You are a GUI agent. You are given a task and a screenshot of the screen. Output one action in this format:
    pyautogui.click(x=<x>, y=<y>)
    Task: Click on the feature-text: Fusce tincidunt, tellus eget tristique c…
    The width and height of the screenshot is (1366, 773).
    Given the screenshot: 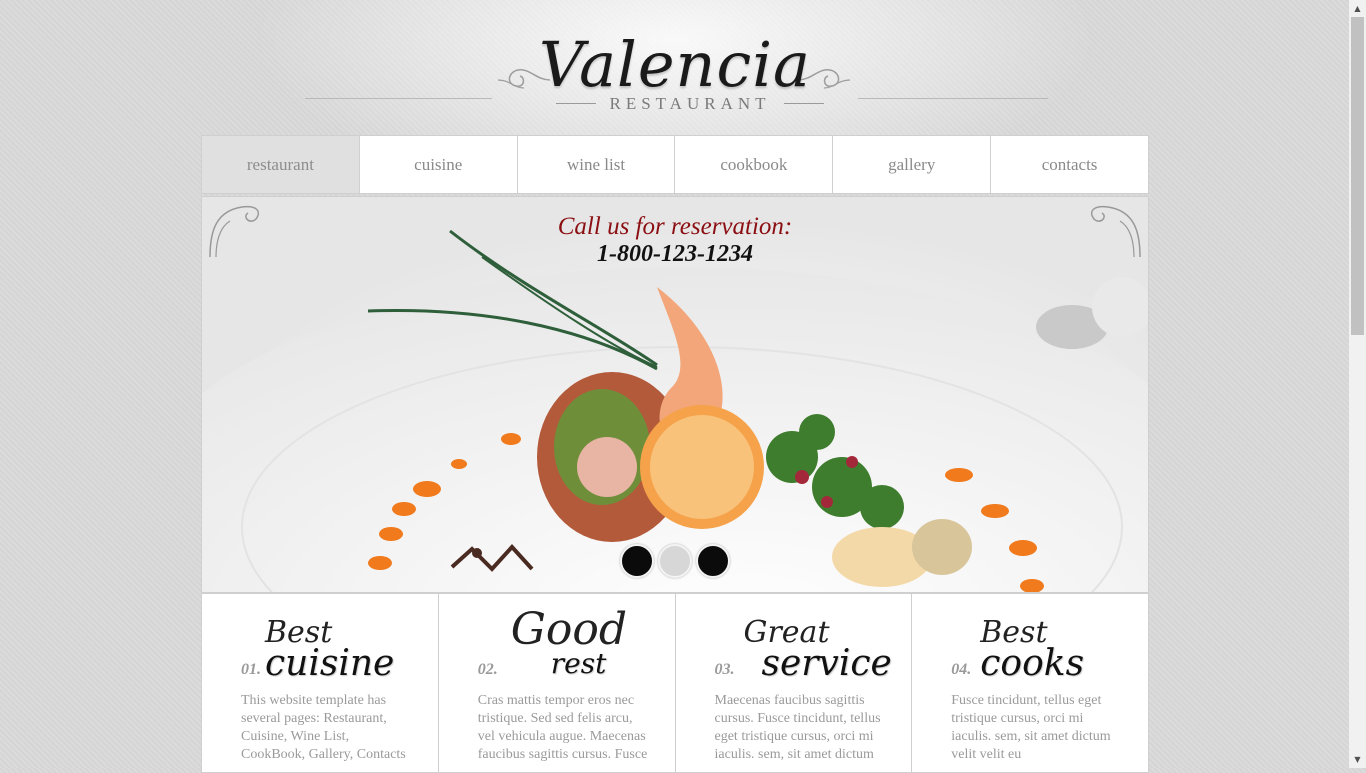 What is the action you would take?
    pyautogui.click(x=1031, y=727)
    